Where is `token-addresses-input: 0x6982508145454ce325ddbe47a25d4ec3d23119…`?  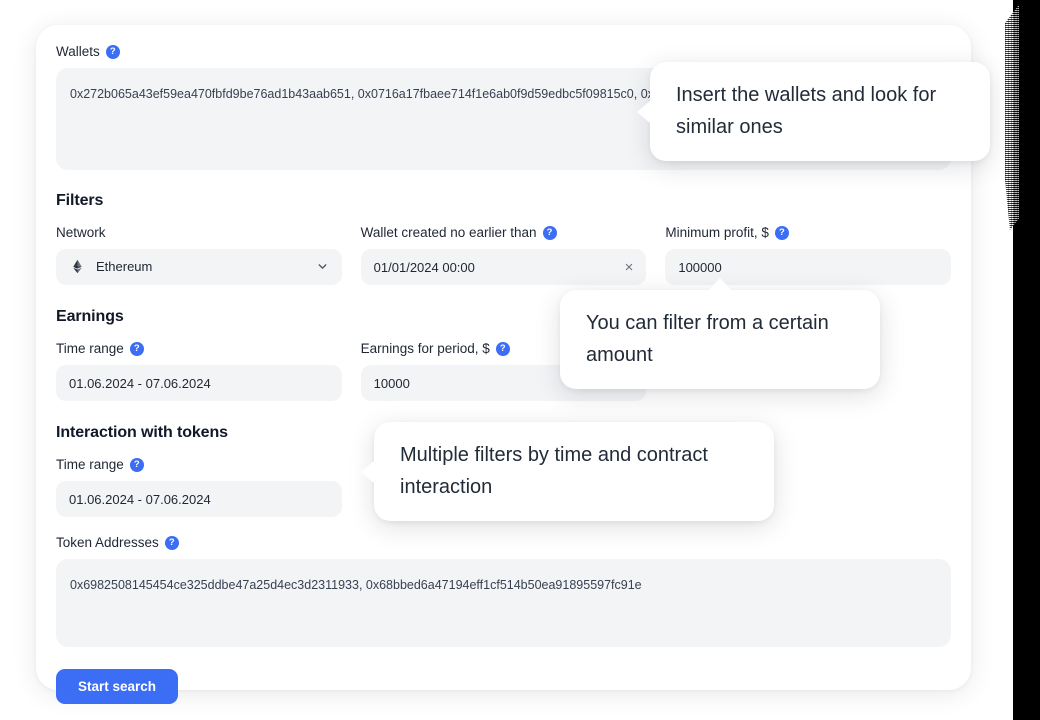 token-addresses-input: 0x6982508145454ce325ddbe47a25d4ec3d23119… is located at coordinates (503, 603).